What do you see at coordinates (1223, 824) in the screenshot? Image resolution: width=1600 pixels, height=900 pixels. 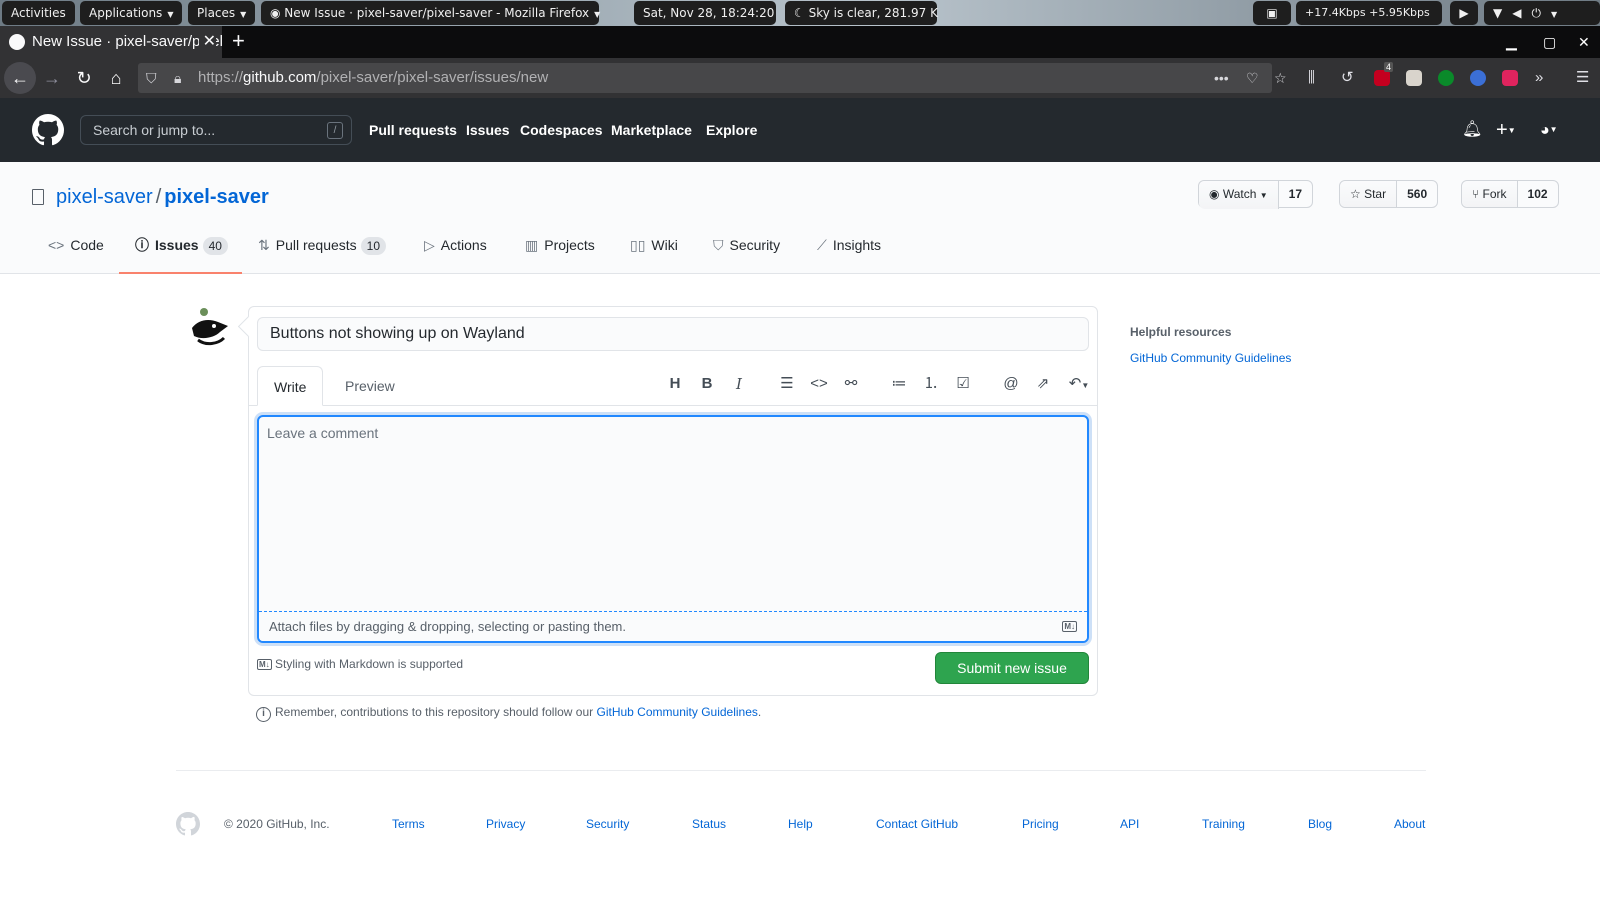 I see `footer-link-training: Training` at bounding box center [1223, 824].